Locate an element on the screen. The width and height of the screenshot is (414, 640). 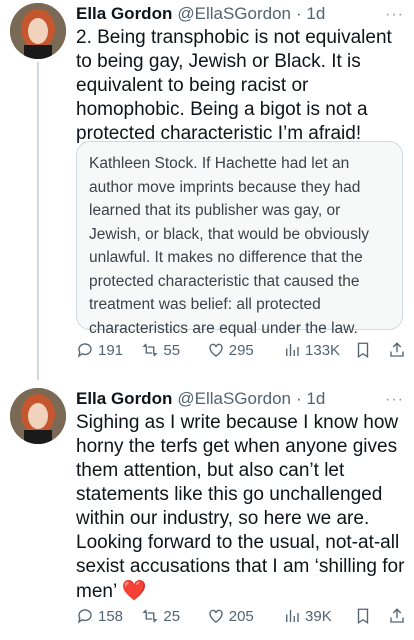
reply-button: 158 is located at coordinates (108, 616).